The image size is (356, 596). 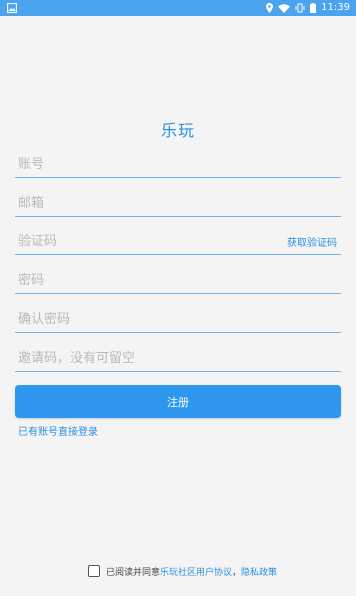 What do you see at coordinates (300, 8) in the screenshot?
I see `vibrate-icon` at bounding box center [300, 8].